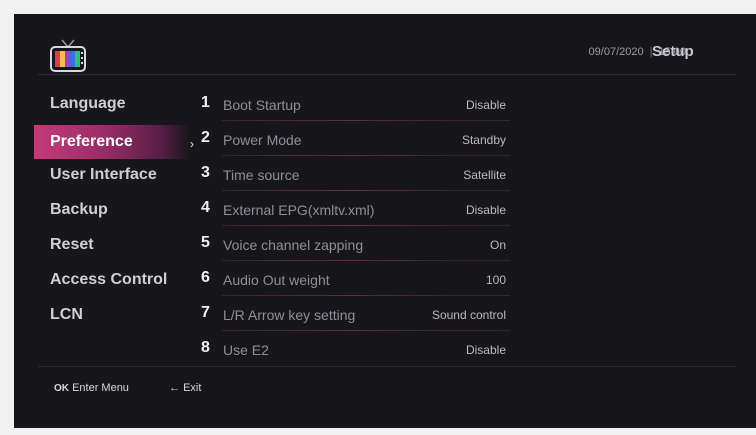 The image size is (756, 435). I want to click on arrow-left-icon: ←, so click(174, 388).